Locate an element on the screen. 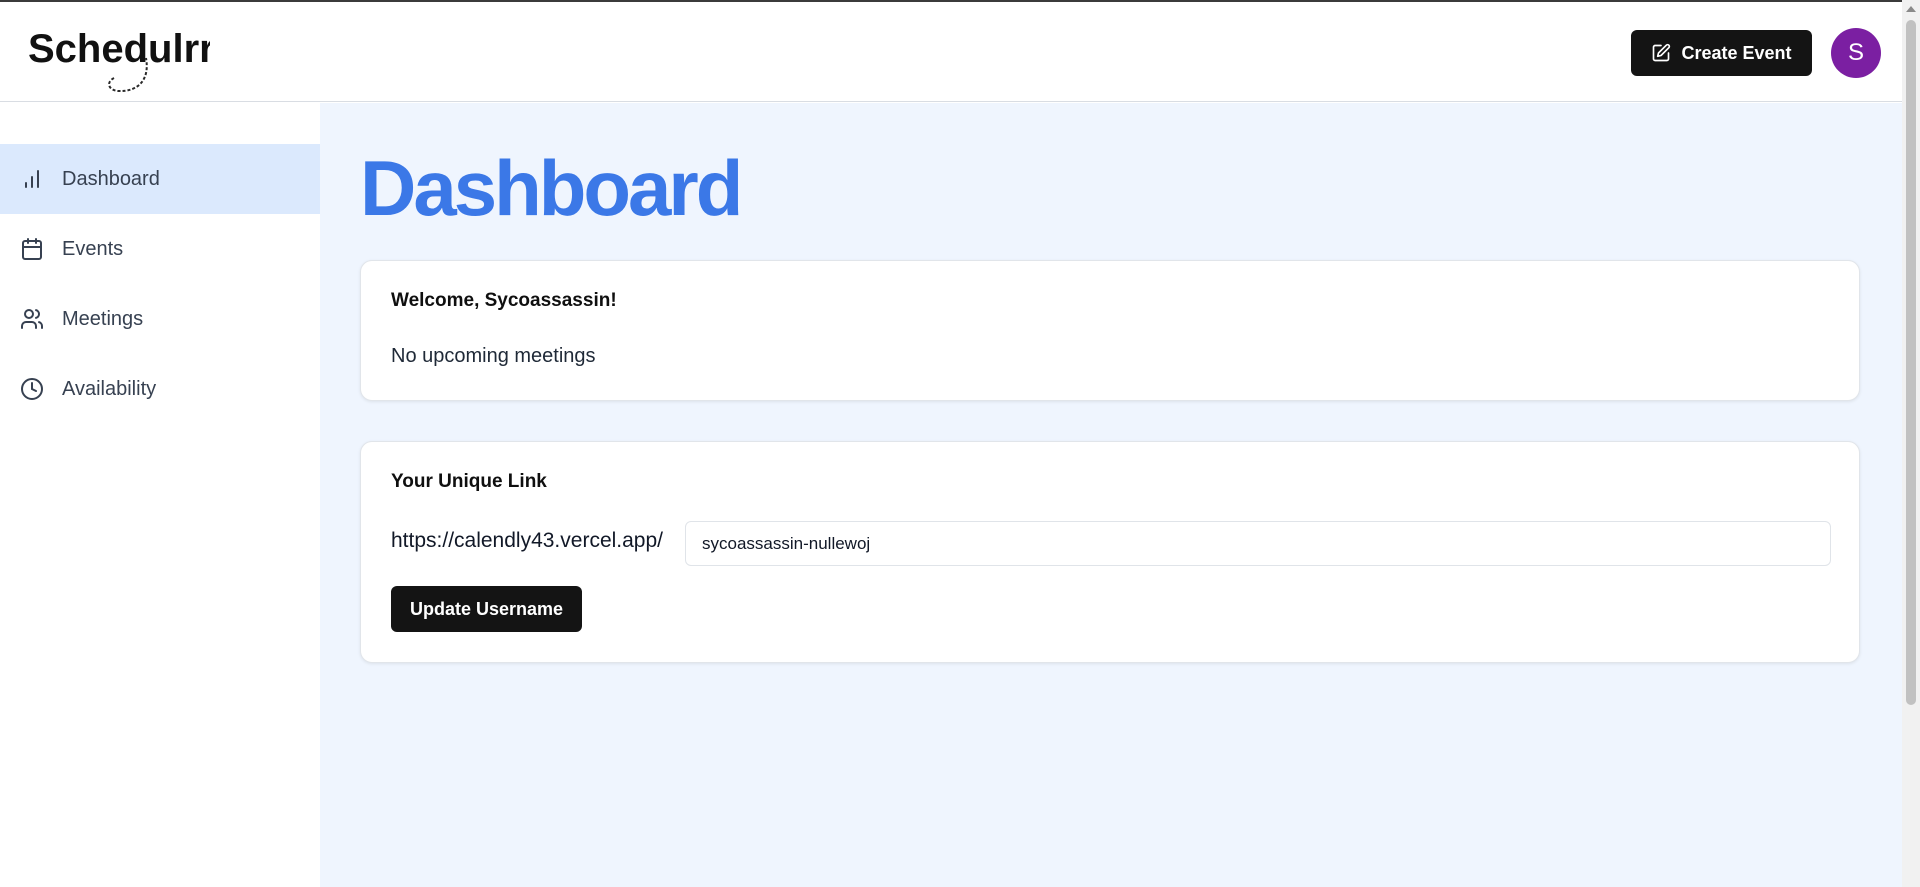 The height and width of the screenshot is (887, 1920). sidebar-item-availability: Availability is located at coordinates (160, 389).